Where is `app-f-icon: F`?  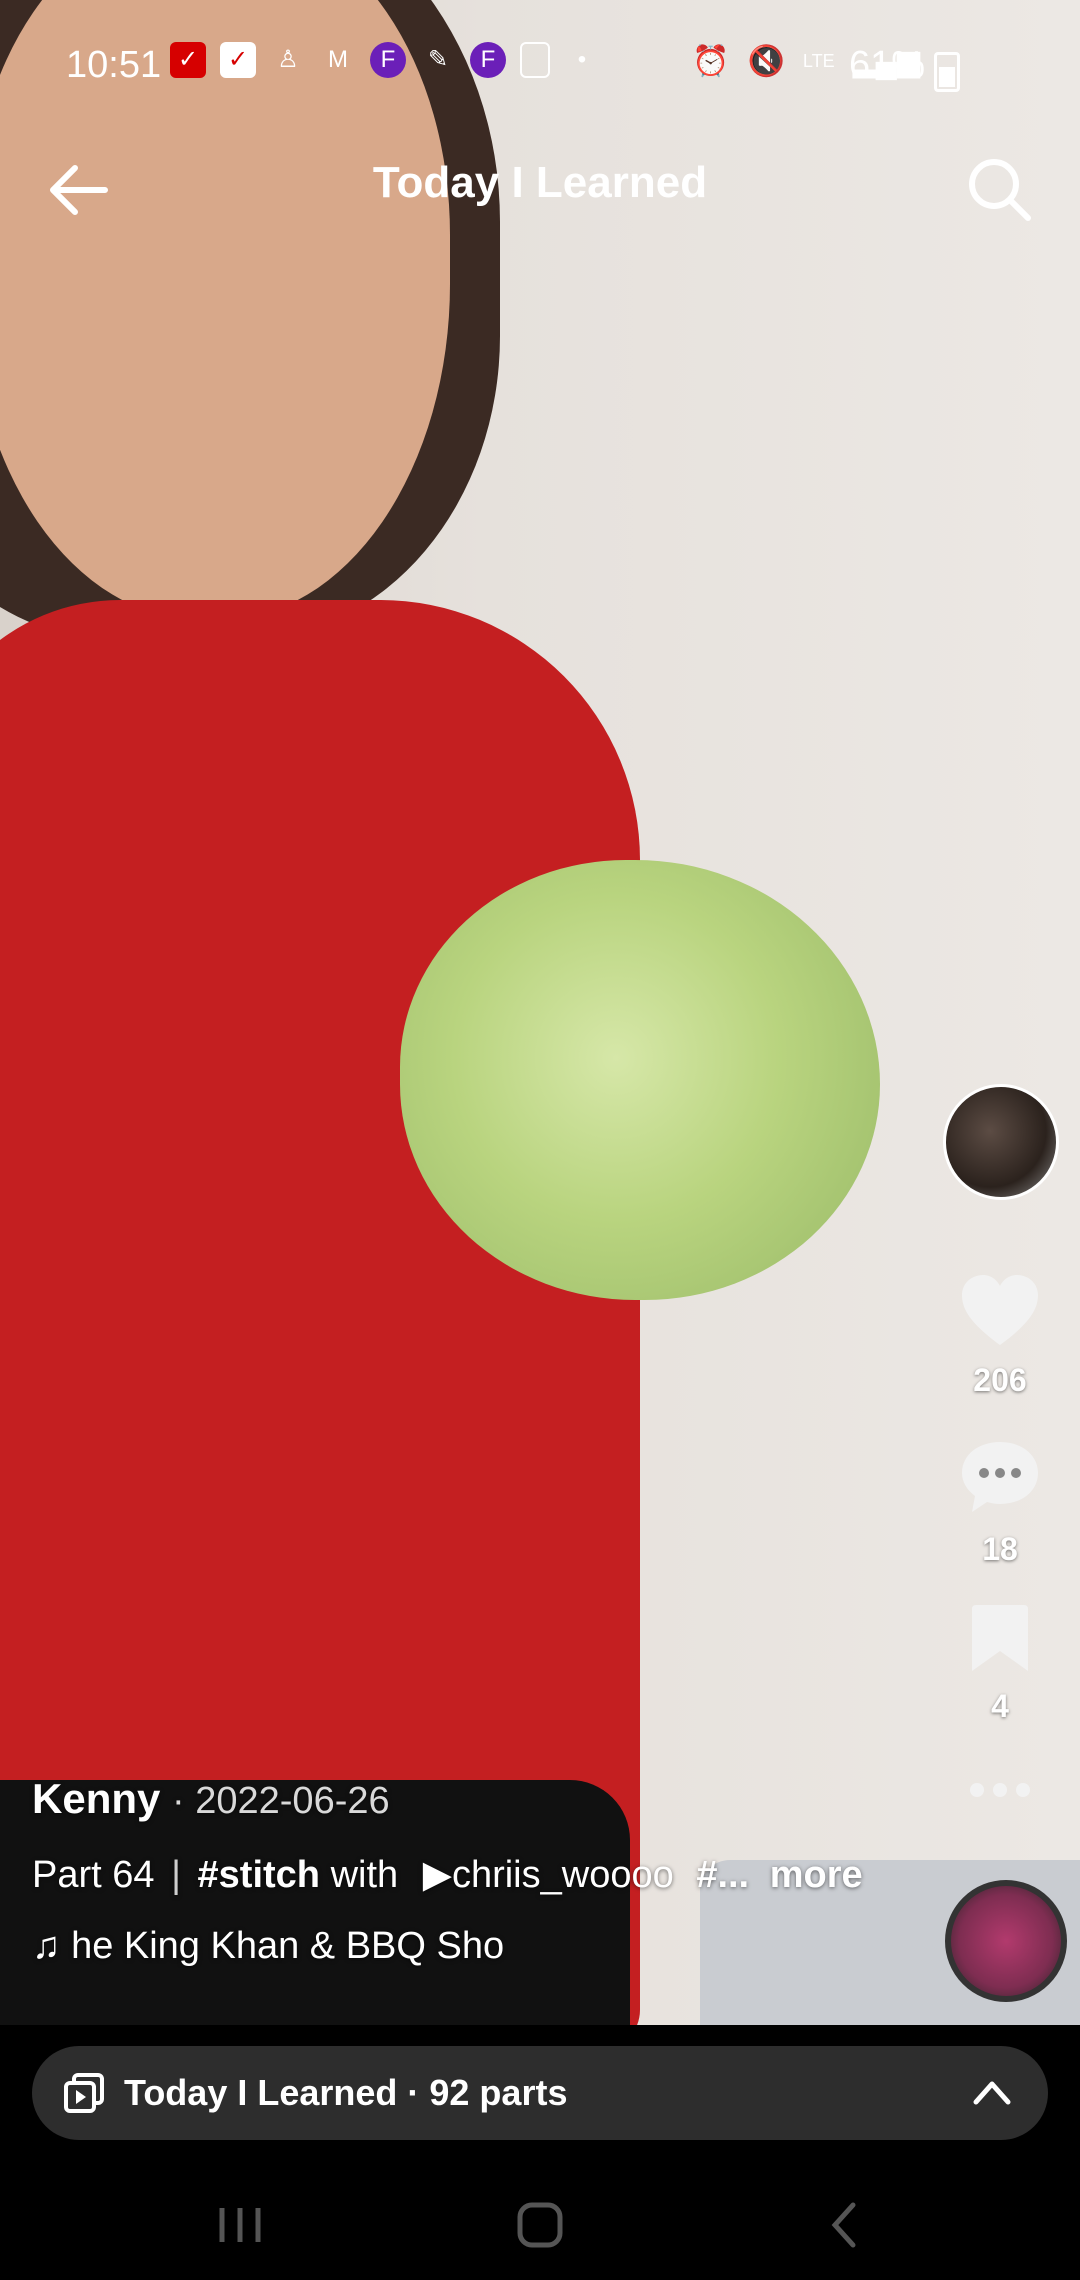
app-f-icon: F is located at coordinates (388, 60).